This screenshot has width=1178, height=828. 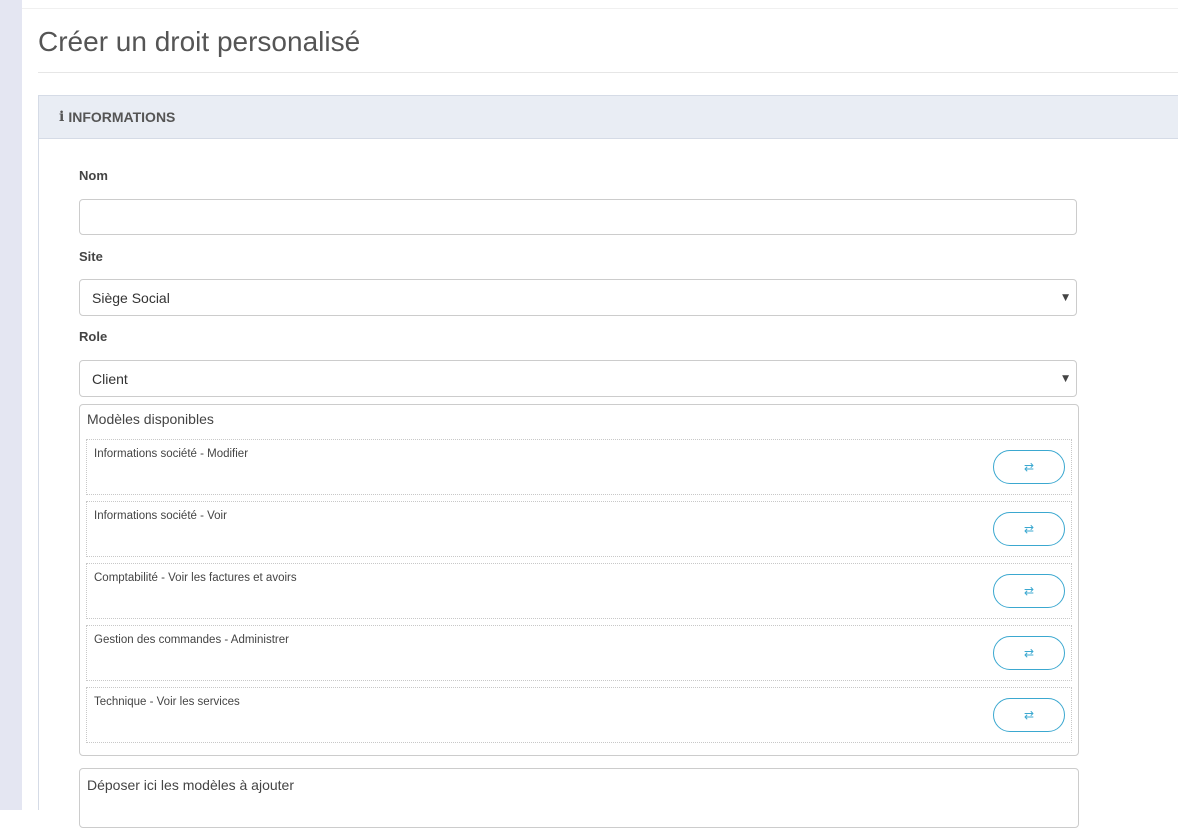 I want to click on model-item: Gestion des commandes - Administrer ⇄, so click(x=579, y=653).